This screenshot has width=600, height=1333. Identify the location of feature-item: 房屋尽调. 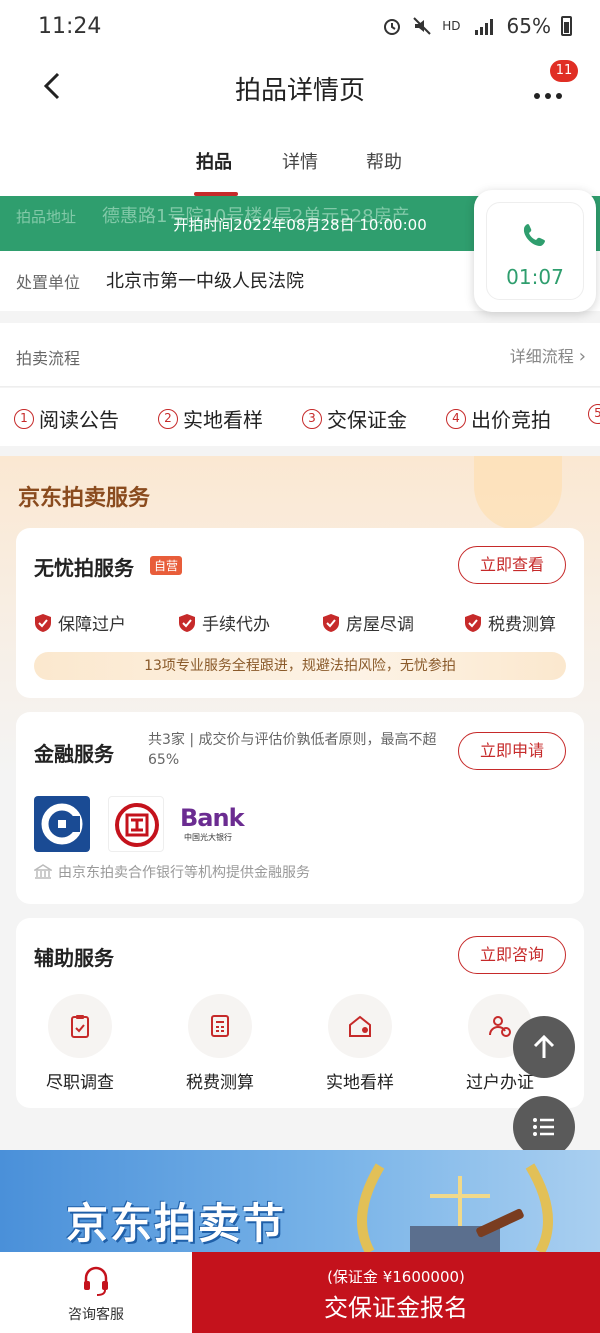
(368, 622).